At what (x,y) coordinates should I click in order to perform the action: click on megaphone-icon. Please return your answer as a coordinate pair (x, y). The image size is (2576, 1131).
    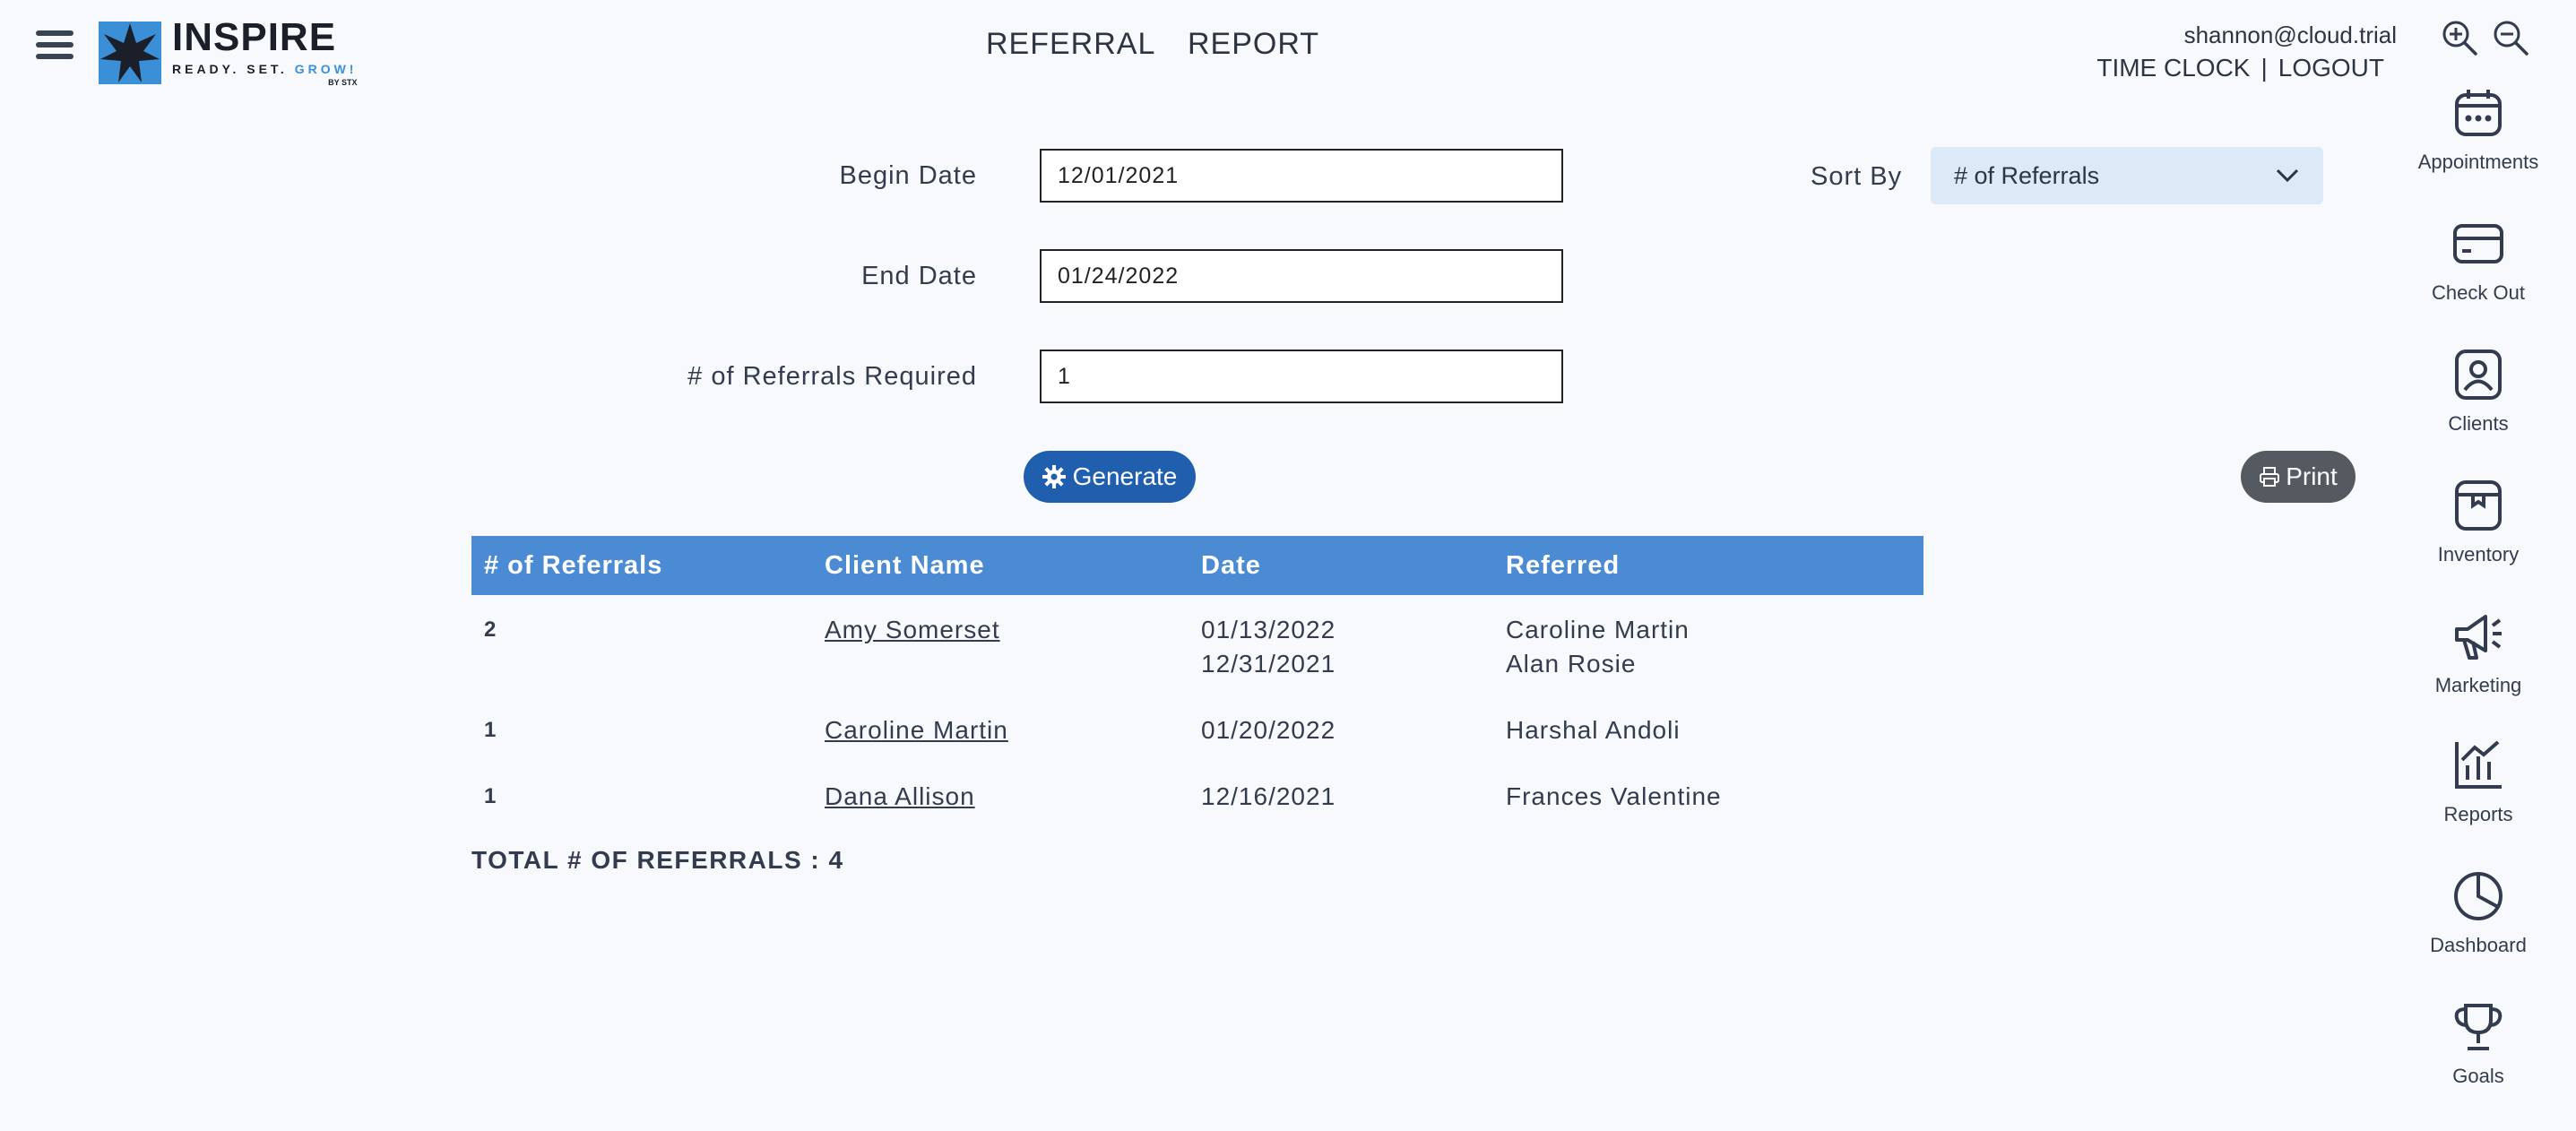
    Looking at the image, I should click on (2478, 637).